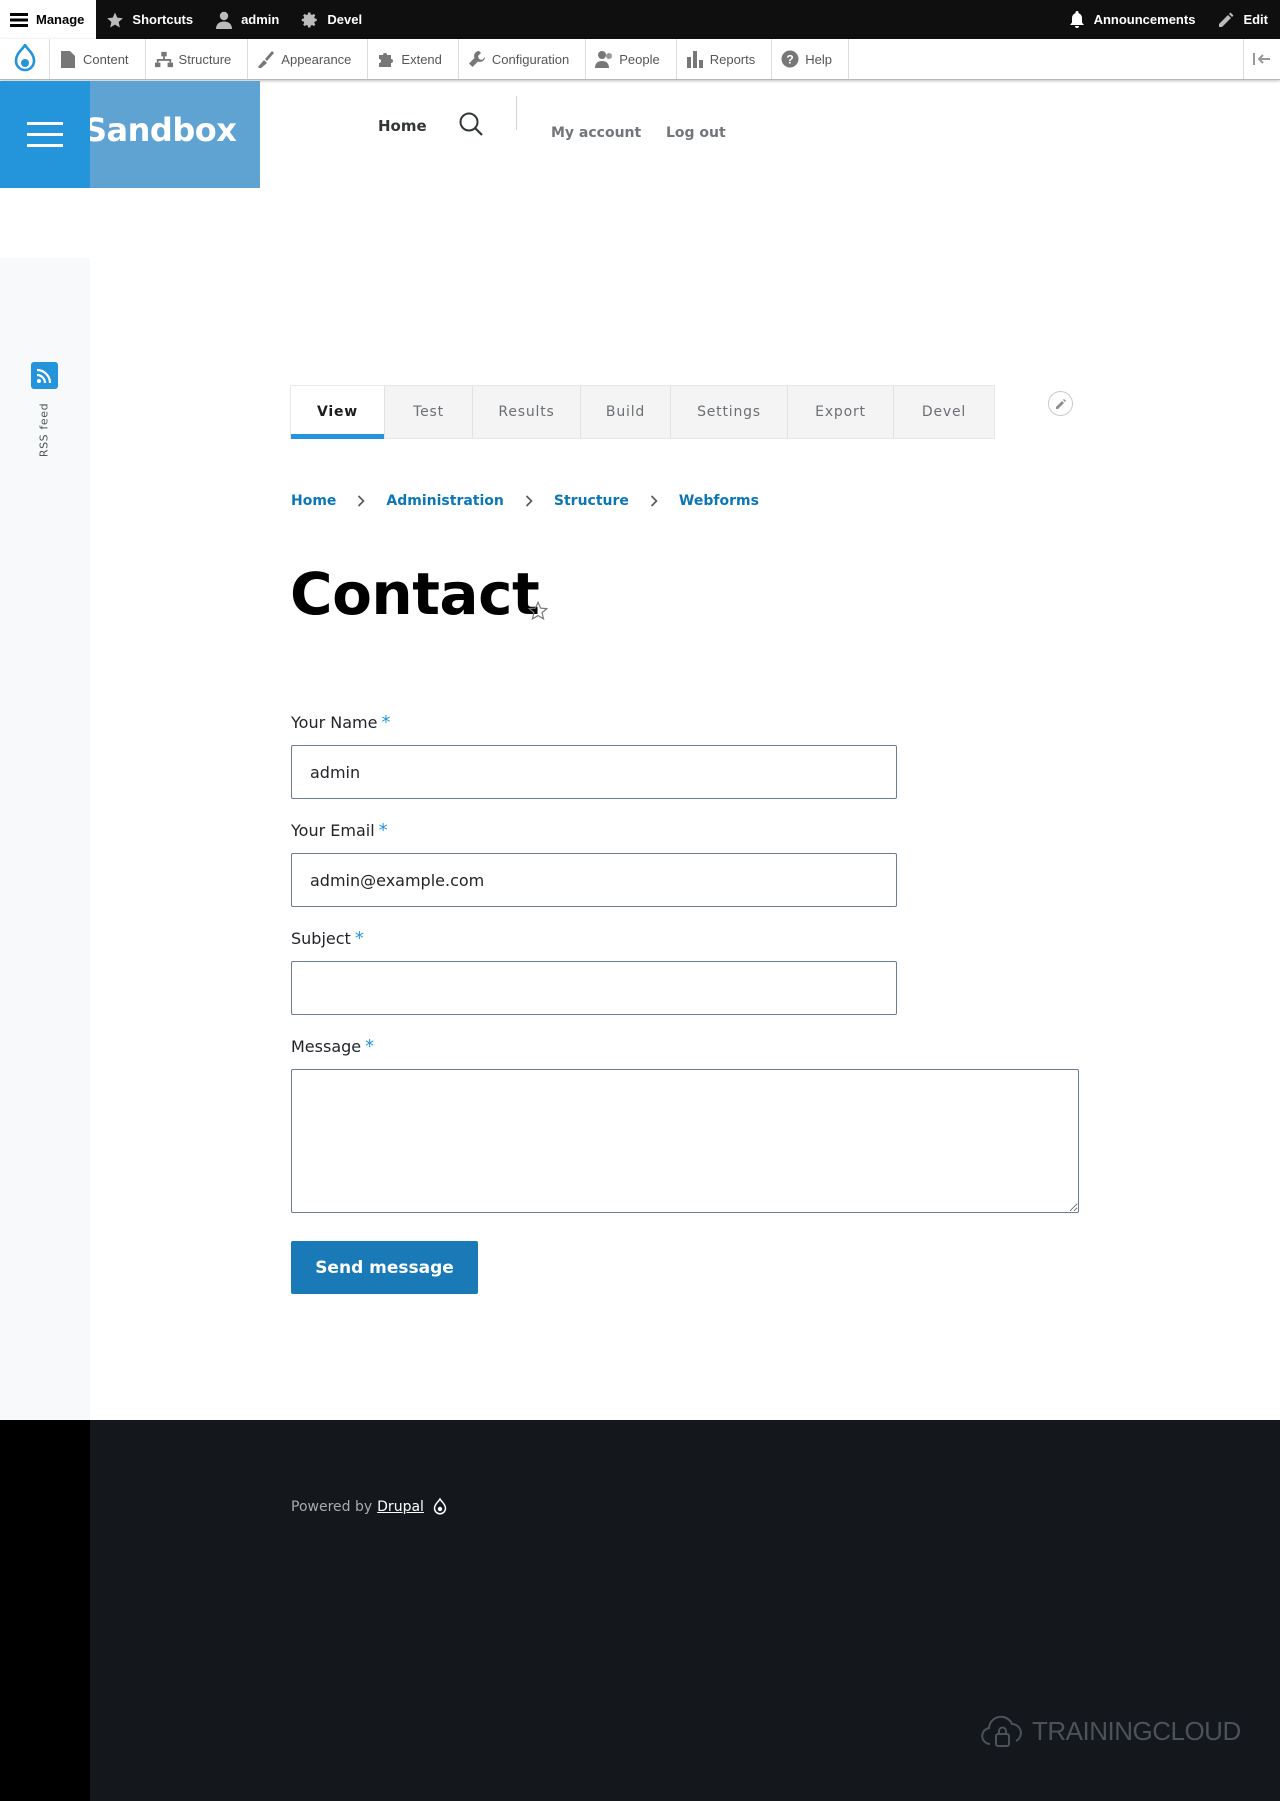 This screenshot has width=1280, height=1801. What do you see at coordinates (163, 130) in the screenshot?
I see `site-name: Sandbox` at bounding box center [163, 130].